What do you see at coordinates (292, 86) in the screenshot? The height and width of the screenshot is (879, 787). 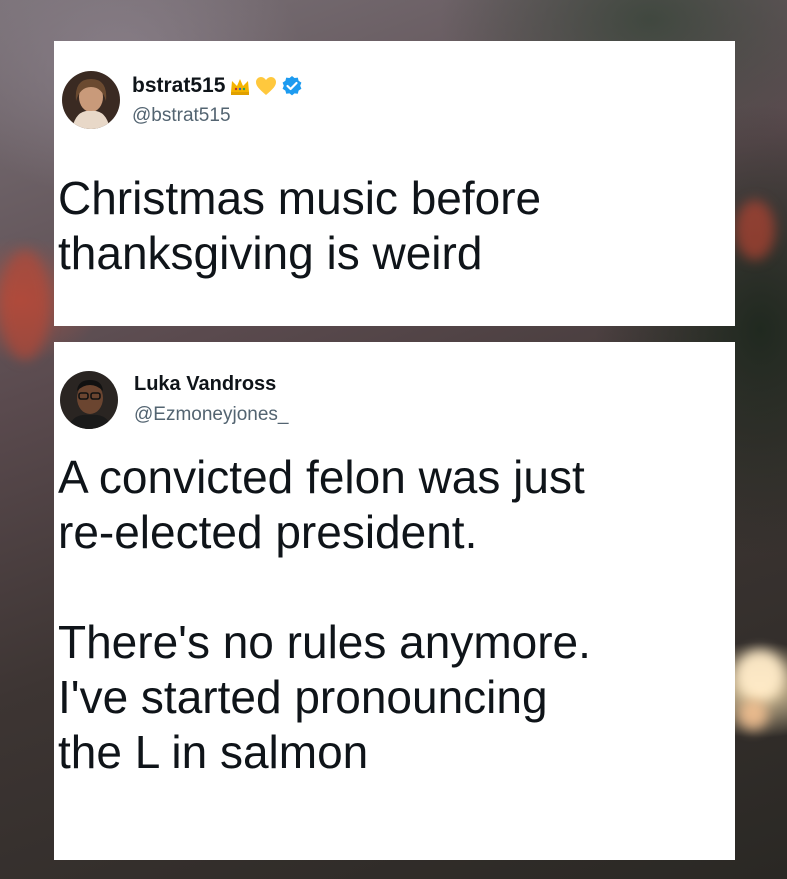 I see `verified-check-icon` at bounding box center [292, 86].